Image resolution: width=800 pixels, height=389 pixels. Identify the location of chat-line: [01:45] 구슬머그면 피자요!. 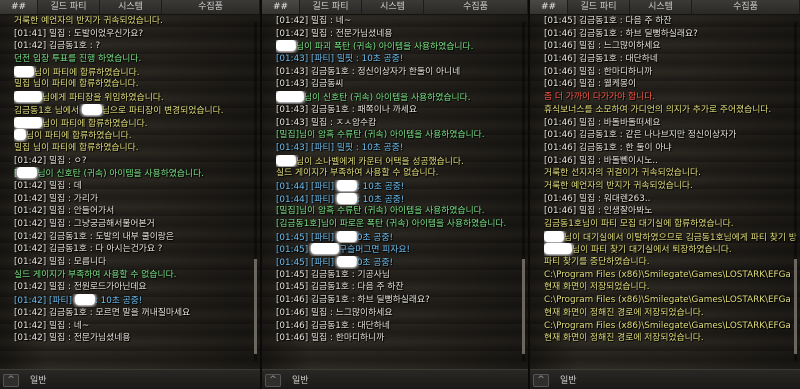
(402, 249).